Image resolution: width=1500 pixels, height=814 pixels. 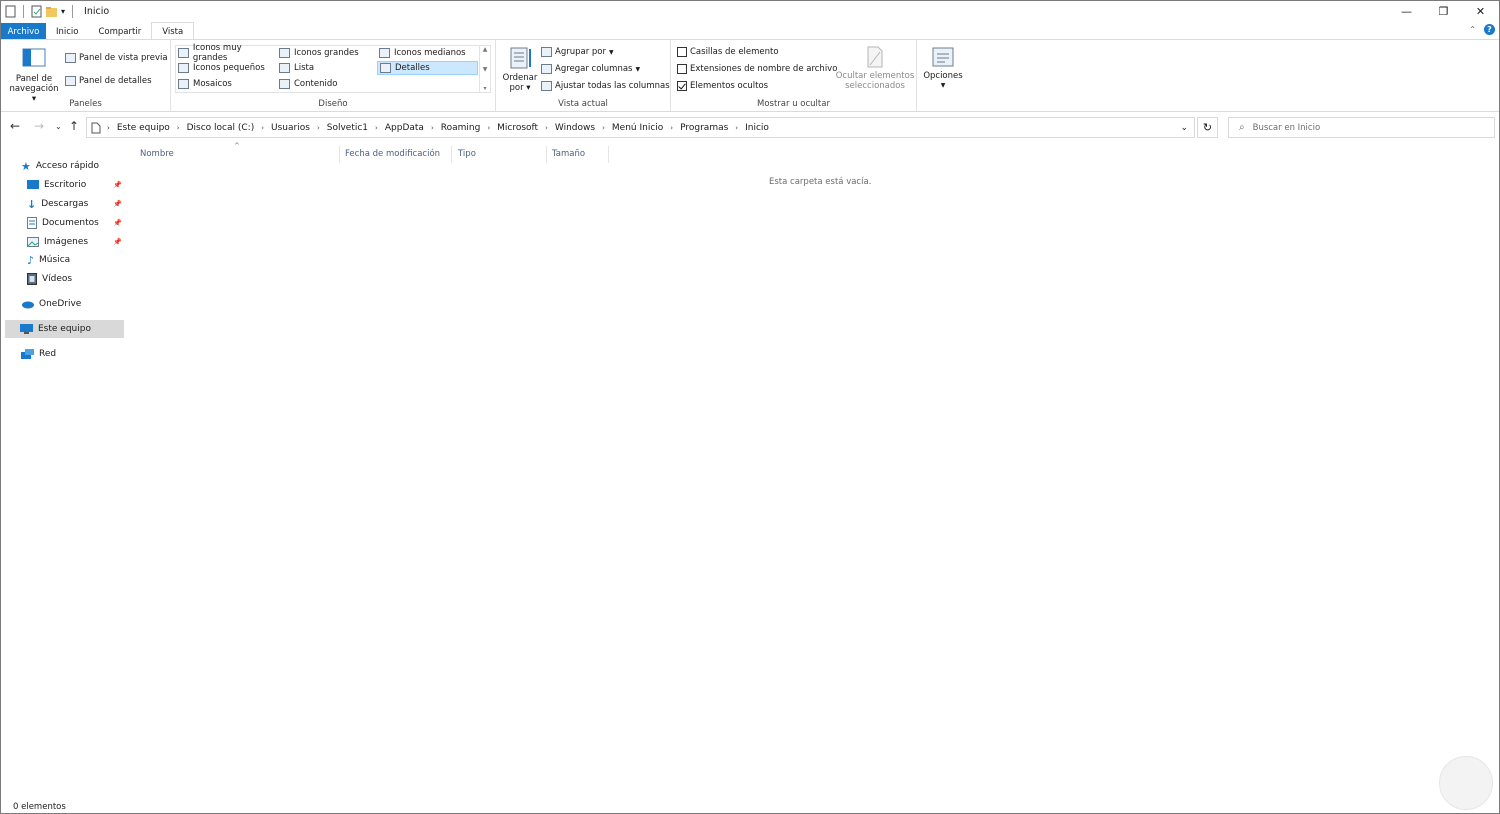 I want to click on preview-pane-button: Panel de vista previa, so click(x=116, y=58).